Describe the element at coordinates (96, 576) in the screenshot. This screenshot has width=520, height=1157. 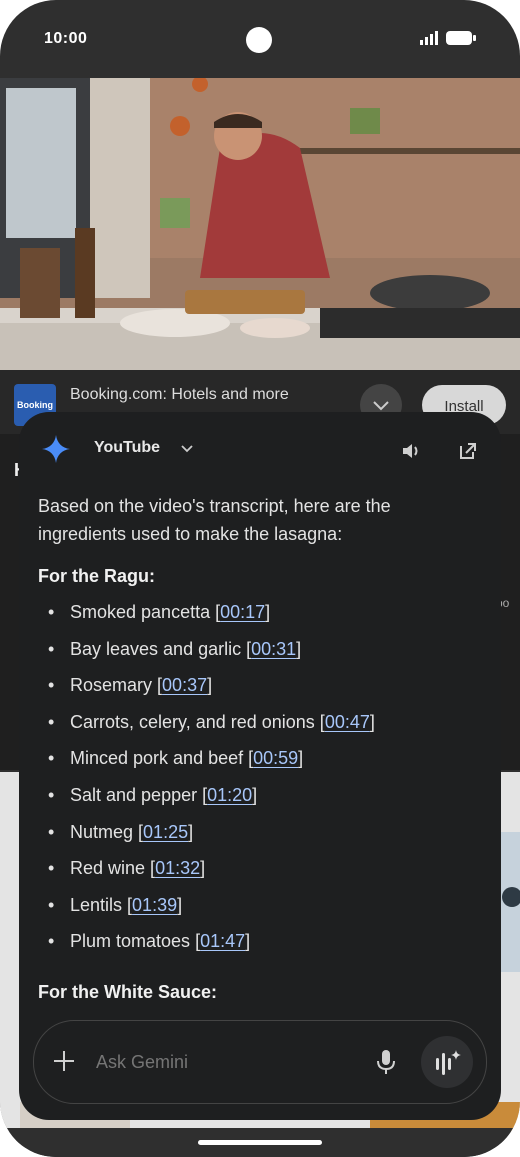
I see `section-title-ragu: For the Ragu:` at that location.